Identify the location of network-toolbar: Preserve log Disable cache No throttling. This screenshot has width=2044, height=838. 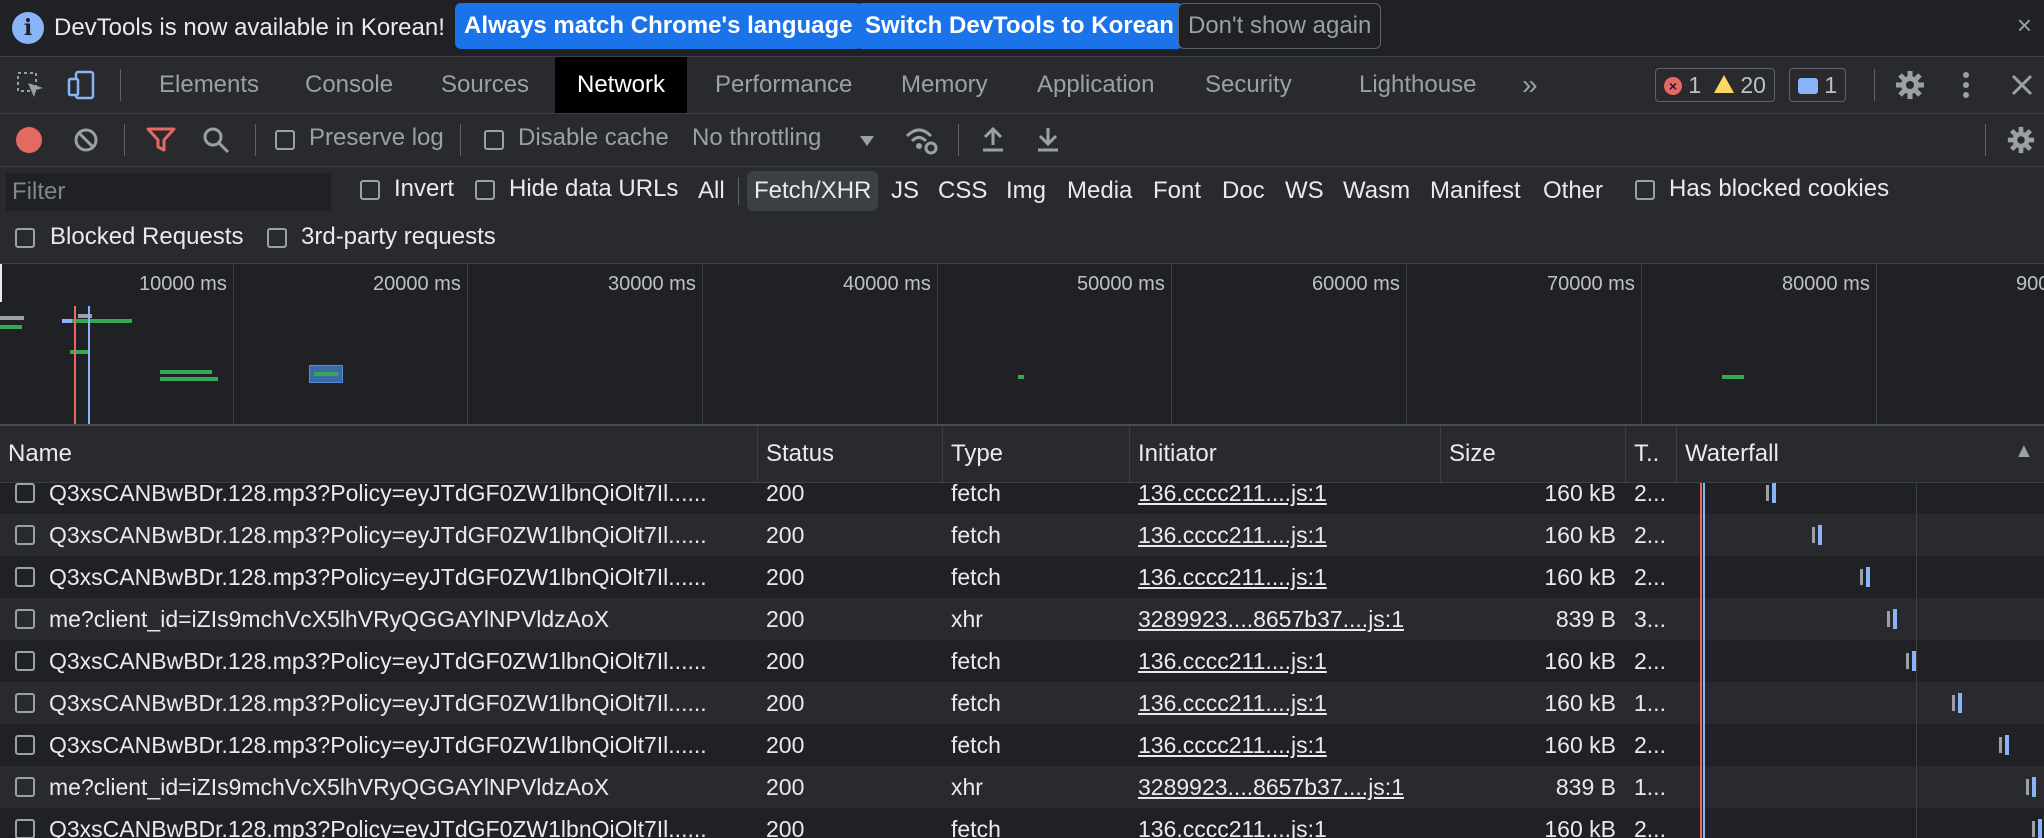
(1022, 140).